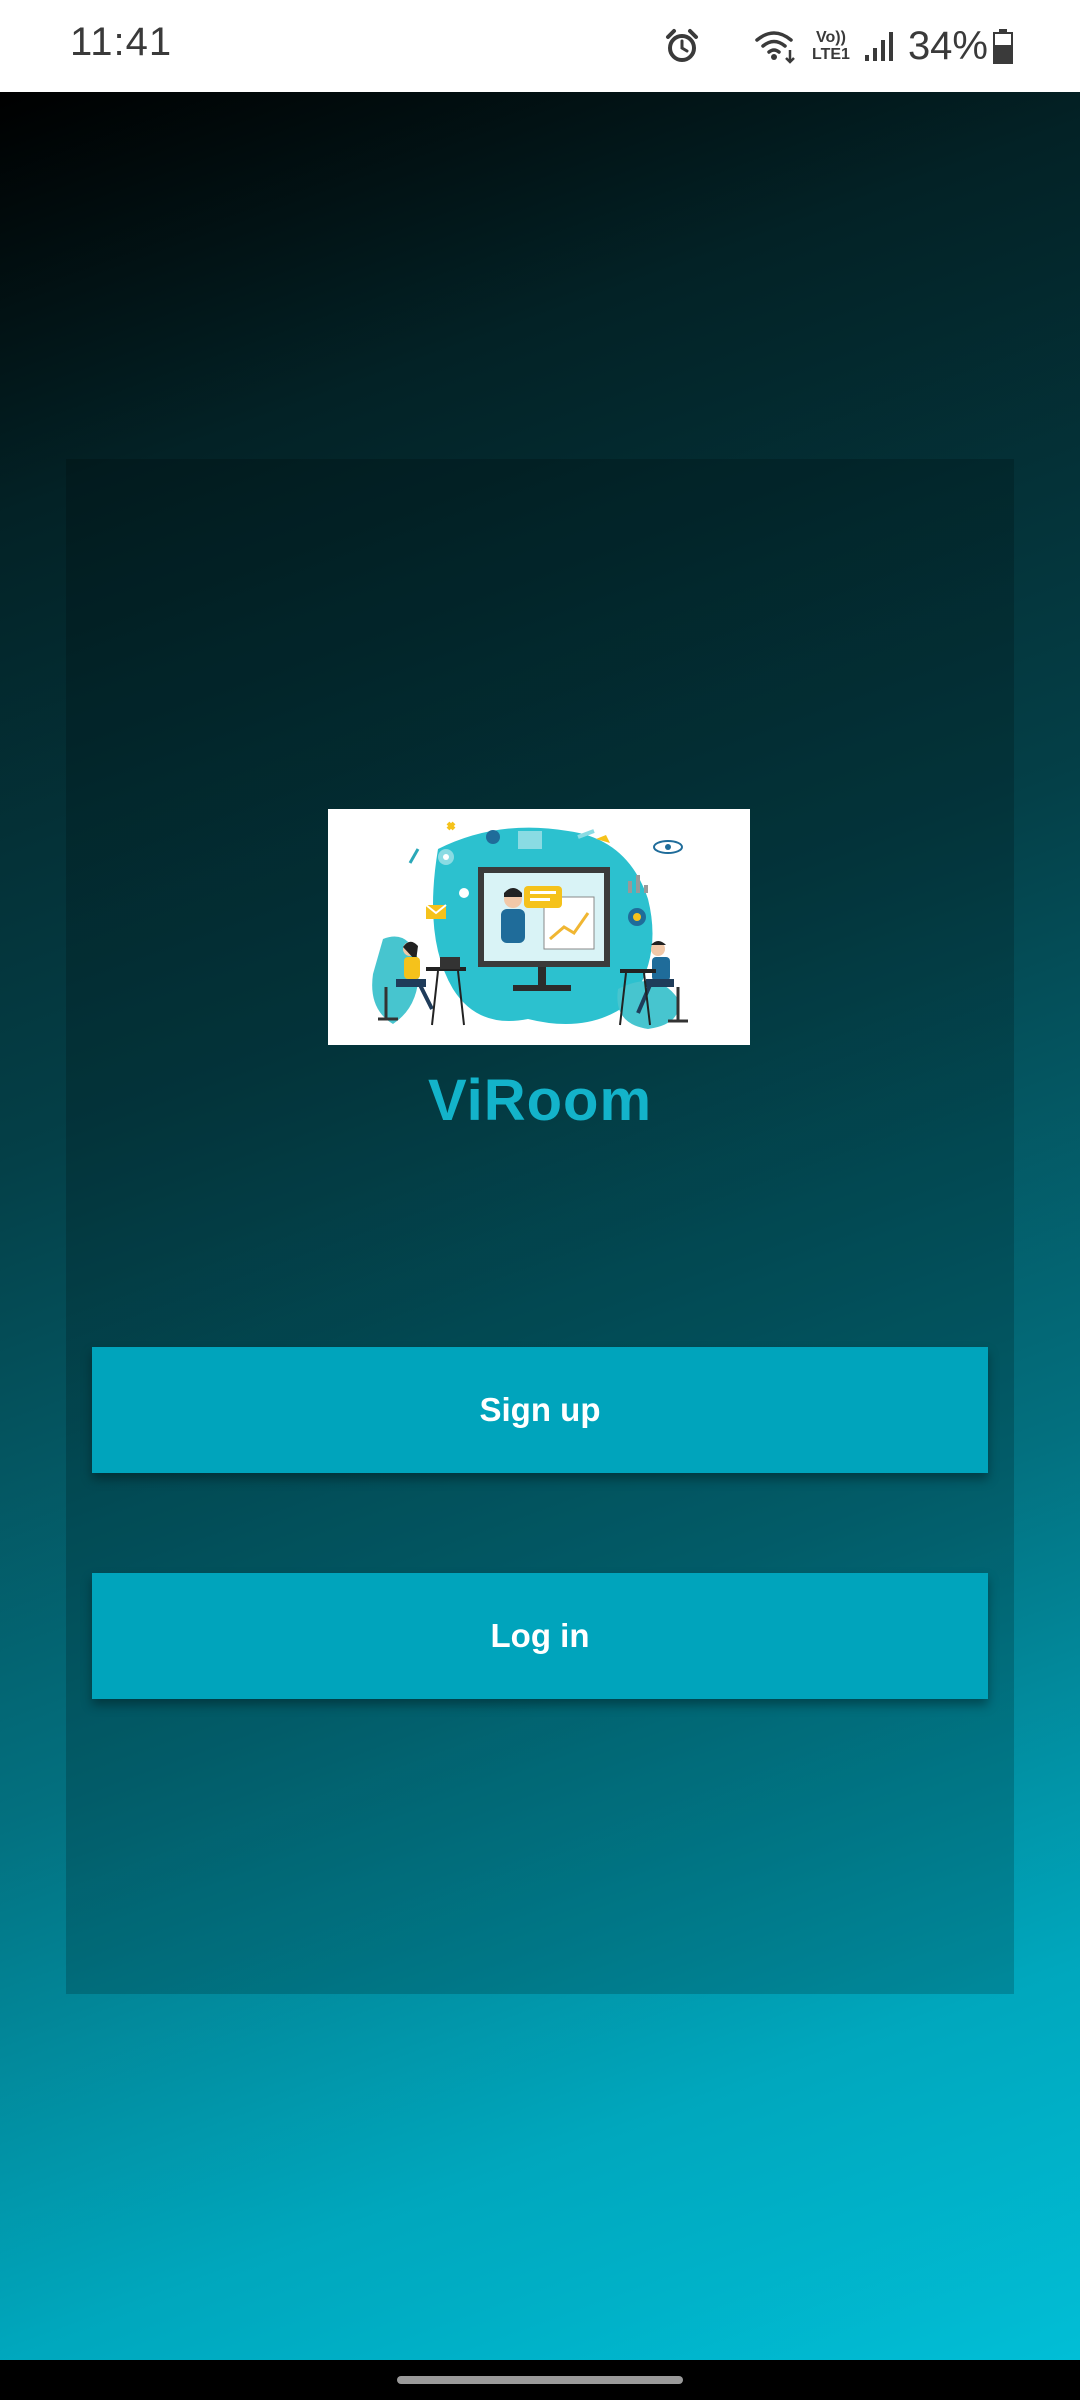 The width and height of the screenshot is (1080, 2400). I want to click on wifi-icon, so click(776, 46).